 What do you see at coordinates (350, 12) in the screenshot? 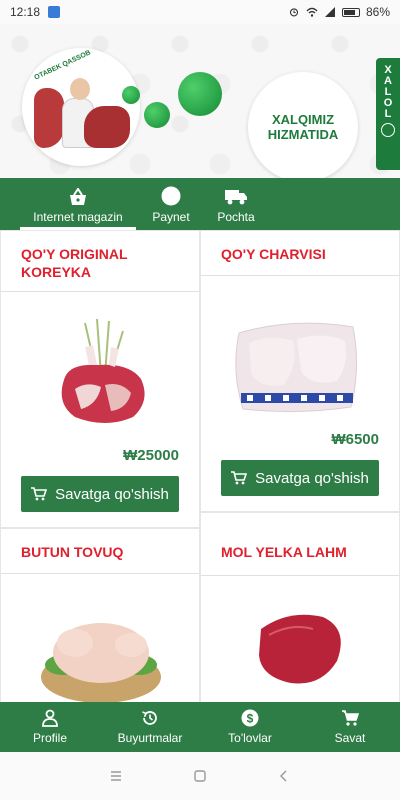
I see `battery-icon` at bounding box center [350, 12].